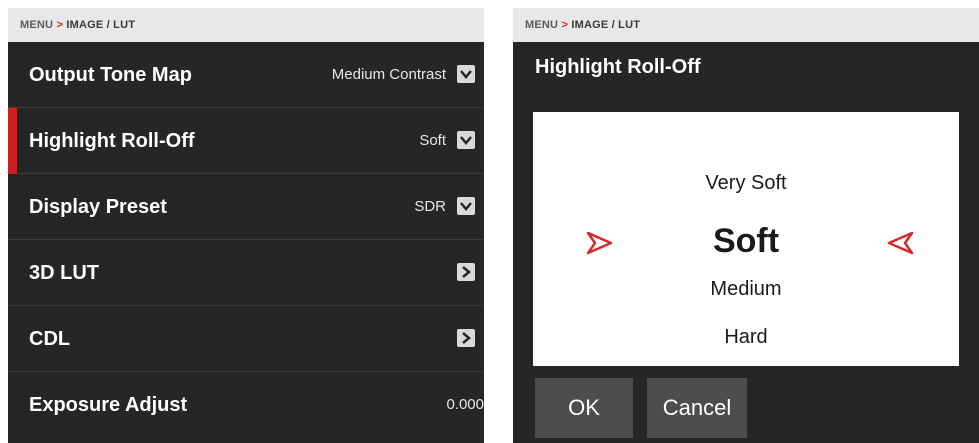  What do you see at coordinates (246, 75) in the screenshot?
I see `menu-item-output-tone-map: Output Tone Map Medium Contrast` at bounding box center [246, 75].